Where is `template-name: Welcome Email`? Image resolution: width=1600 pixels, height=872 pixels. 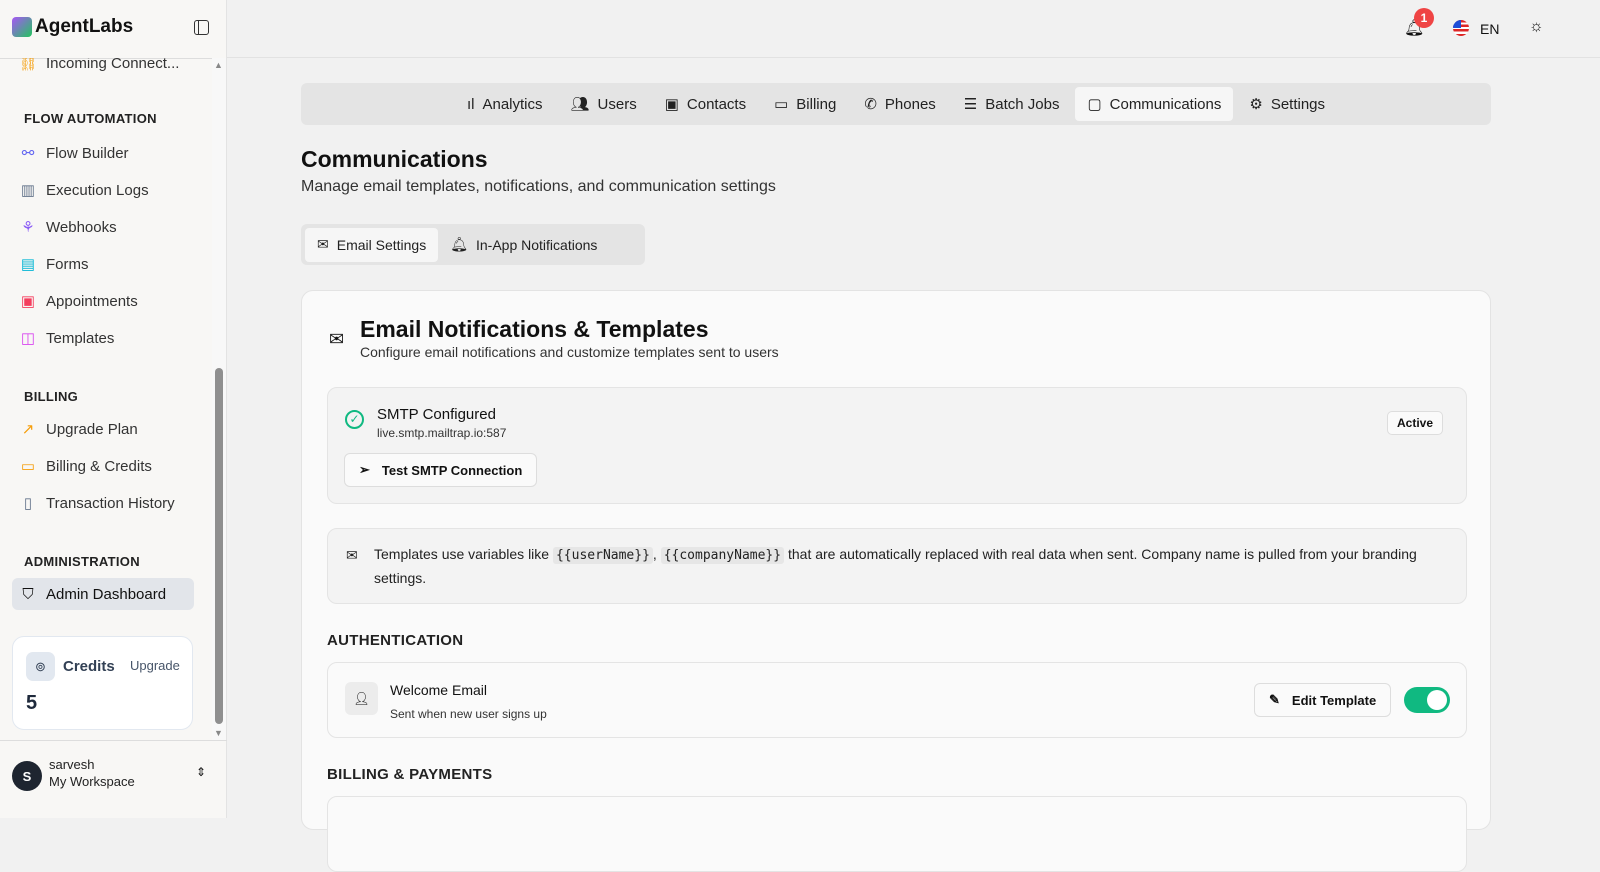
template-name: Welcome Email is located at coordinates (438, 690).